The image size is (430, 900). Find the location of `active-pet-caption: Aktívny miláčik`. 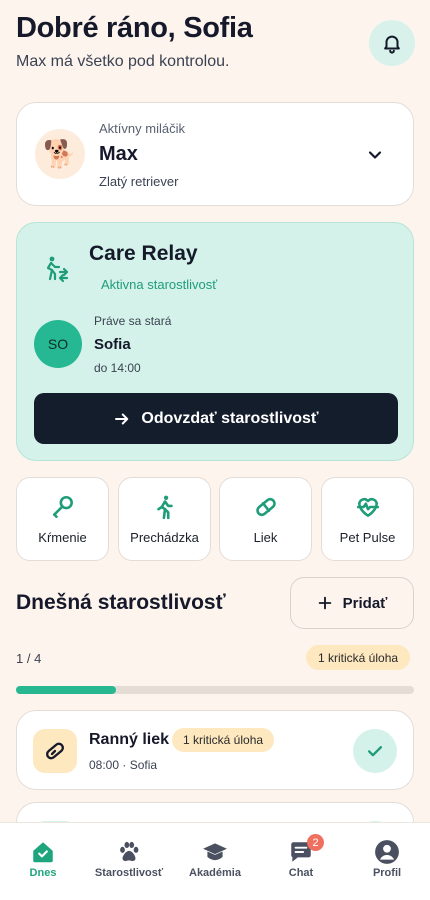

active-pet-caption: Aktívny miláčik is located at coordinates (142, 128).